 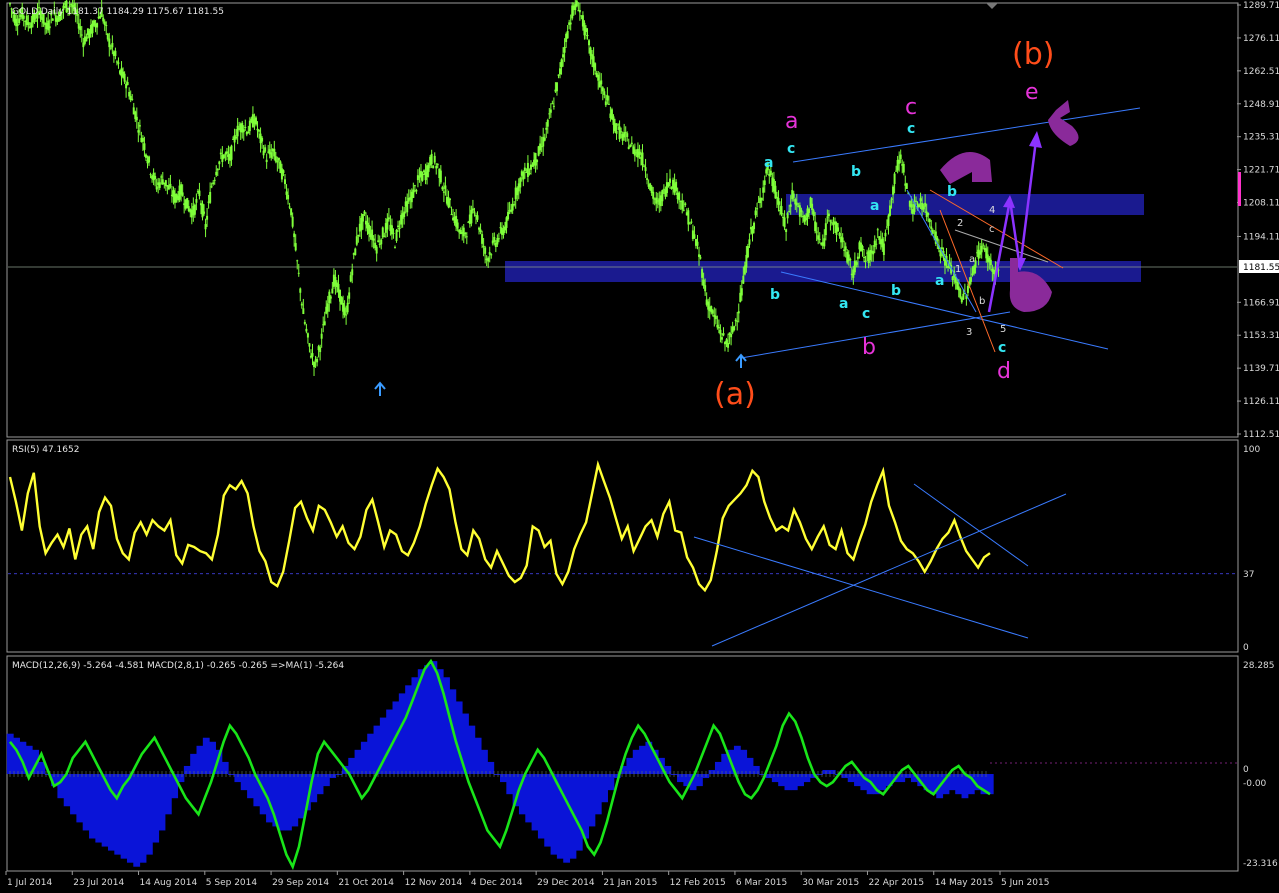 I want to click on wave-label-big-b: (b), so click(x=1033, y=54).